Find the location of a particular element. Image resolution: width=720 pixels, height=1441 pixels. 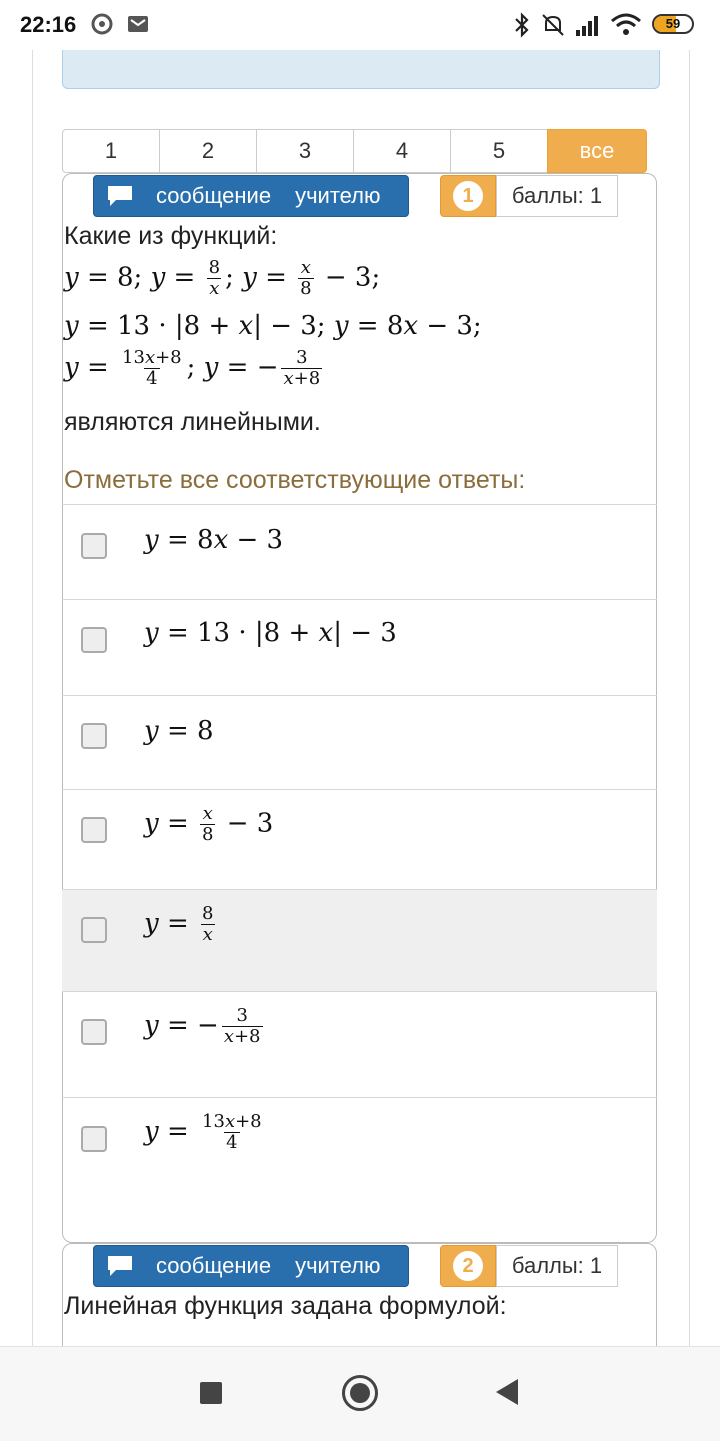

back-button is located at coordinates (507, 1392).